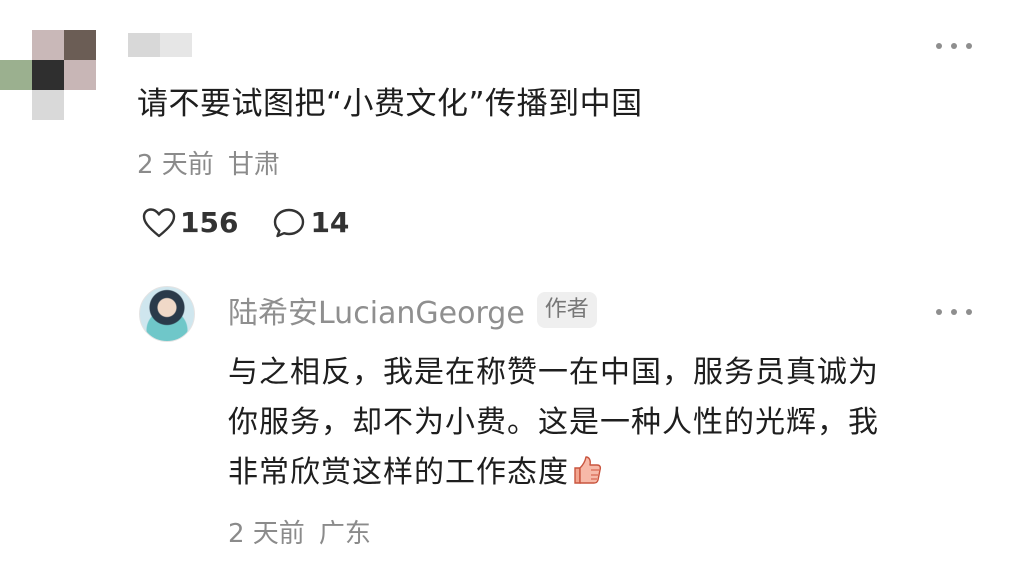 The image size is (1024, 566). Describe the element at coordinates (344, 534) in the screenshot. I see `reply-location: 广东` at that location.